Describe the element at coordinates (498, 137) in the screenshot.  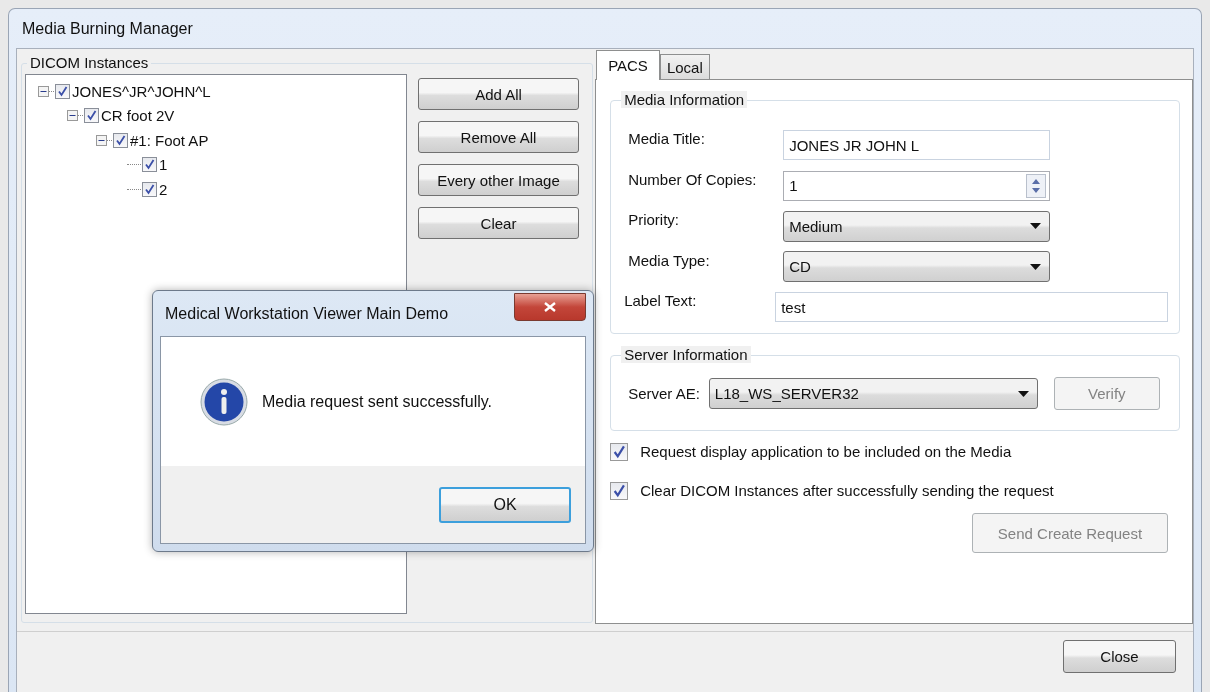
I see `action-button: Remove All` at that location.